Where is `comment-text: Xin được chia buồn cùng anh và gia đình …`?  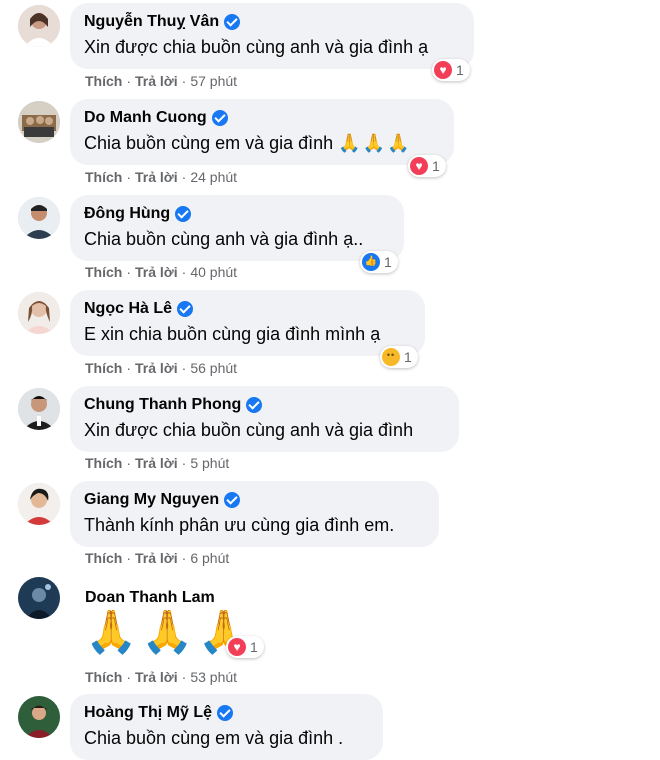 comment-text: Xin được chia buồn cùng anh và gia đình … is located at coordinates (256, 47).